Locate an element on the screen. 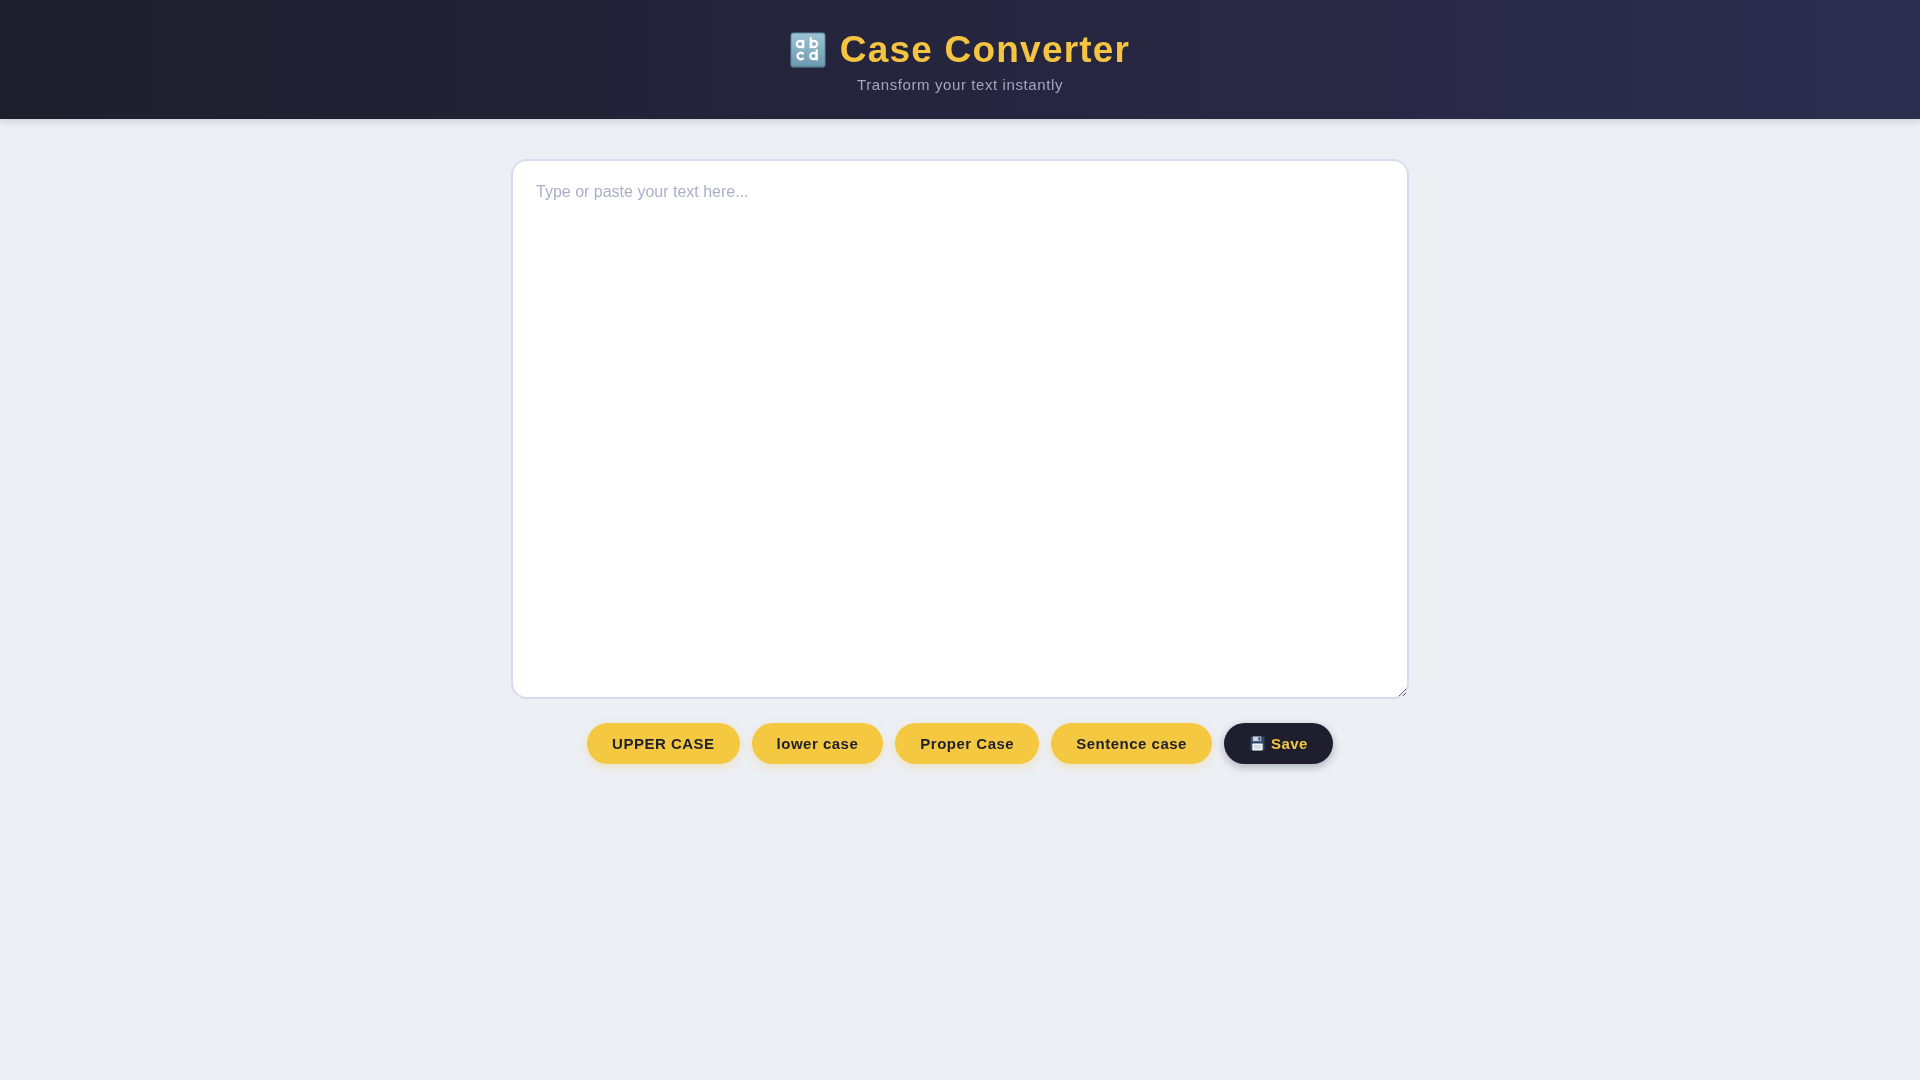  convert-button: UPPER CASE is located at coordinates (663, 743).